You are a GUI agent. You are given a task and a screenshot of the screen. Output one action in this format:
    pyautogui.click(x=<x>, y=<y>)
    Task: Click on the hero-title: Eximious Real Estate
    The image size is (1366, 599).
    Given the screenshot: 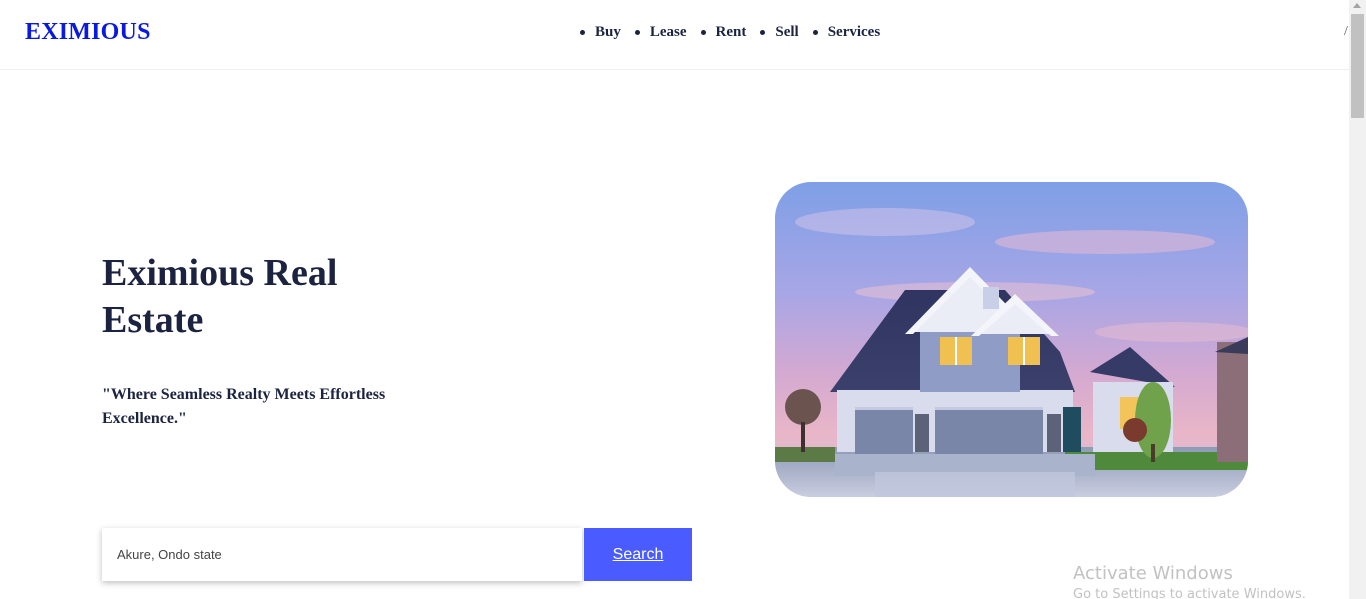 What is the action you would take?
    pyautogui.click(x=220, y=296)
    